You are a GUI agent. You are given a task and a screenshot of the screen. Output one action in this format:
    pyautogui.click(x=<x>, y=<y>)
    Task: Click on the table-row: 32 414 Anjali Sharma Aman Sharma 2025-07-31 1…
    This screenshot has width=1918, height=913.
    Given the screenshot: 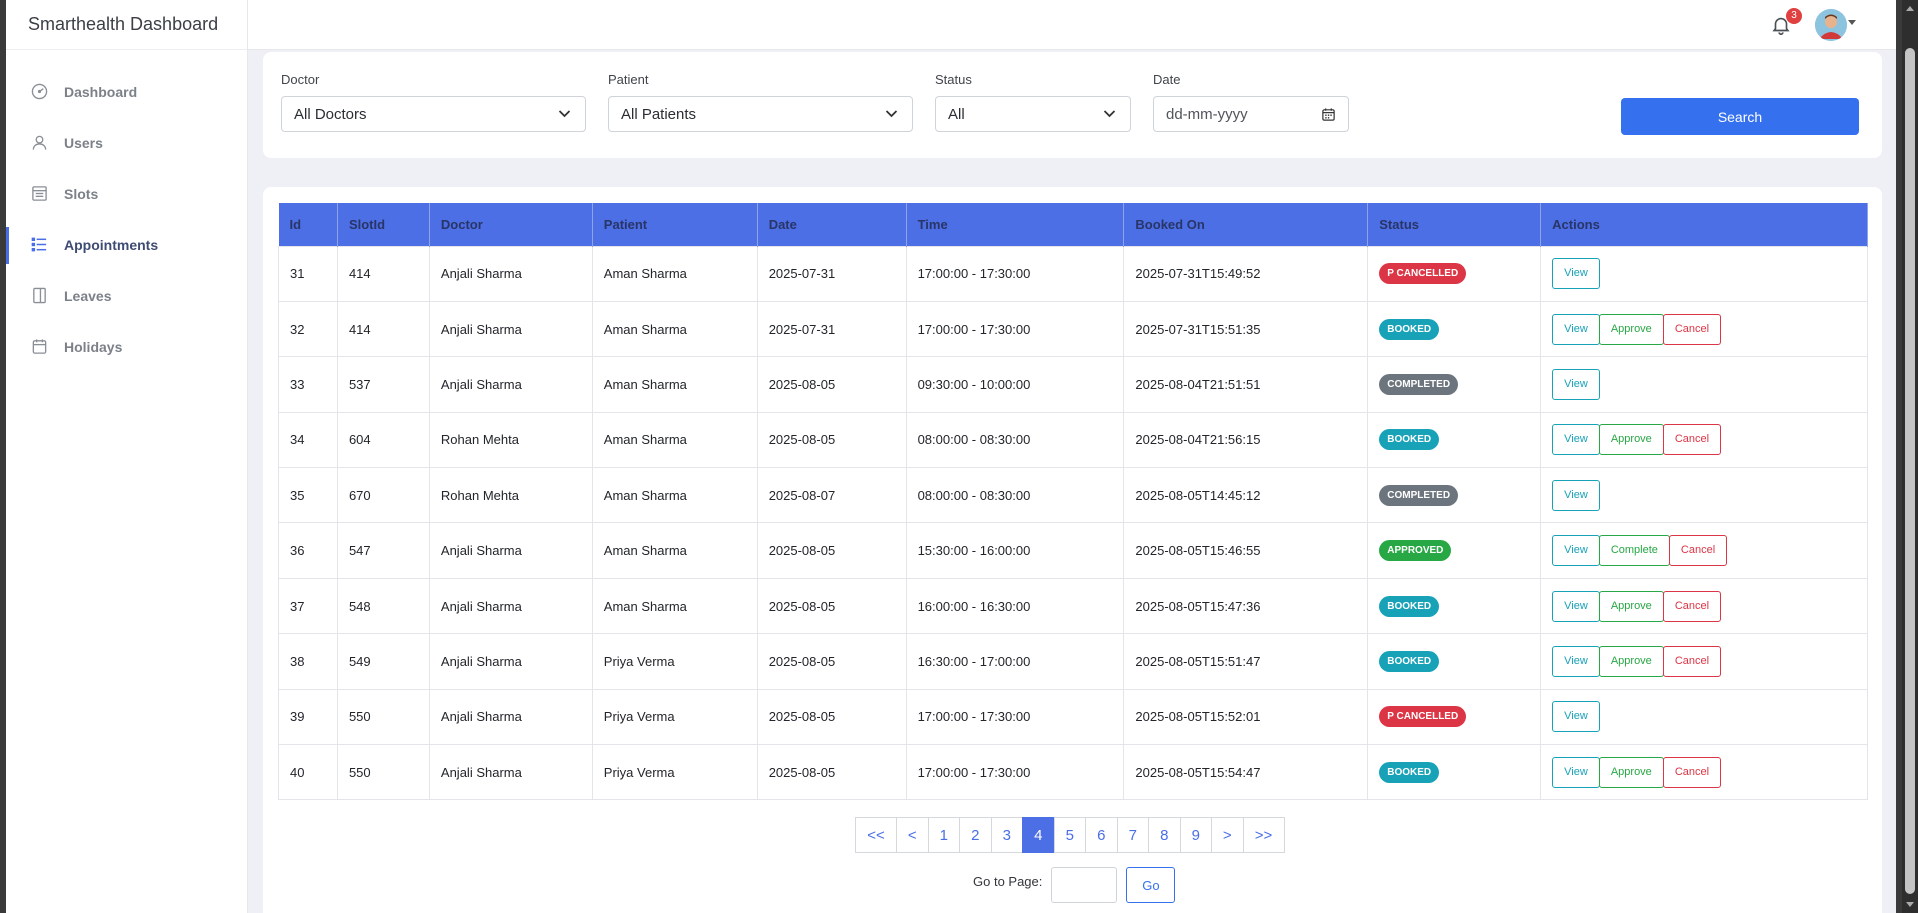 What is the action you would take?
    pyautogui.click(x=1073, y=329)
    